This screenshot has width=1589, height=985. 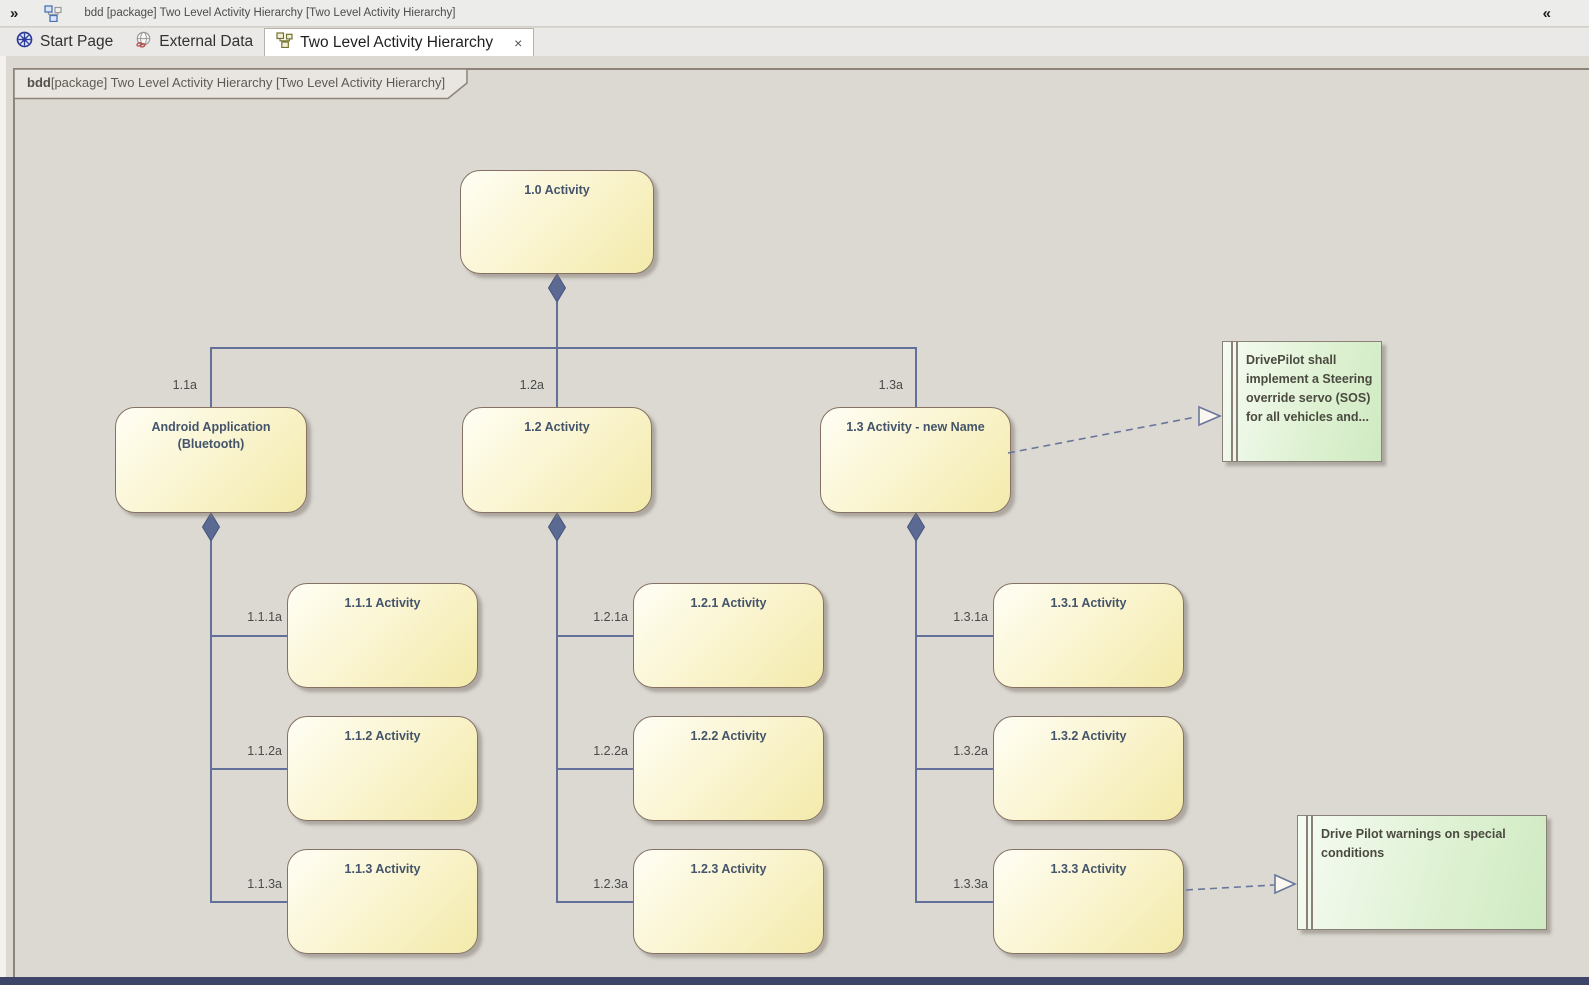 What do you see at coordinates (211, 435) in the screenshot?
I see `node-label: Android Application (Bluetooth)` at bounding box center [211, 435].